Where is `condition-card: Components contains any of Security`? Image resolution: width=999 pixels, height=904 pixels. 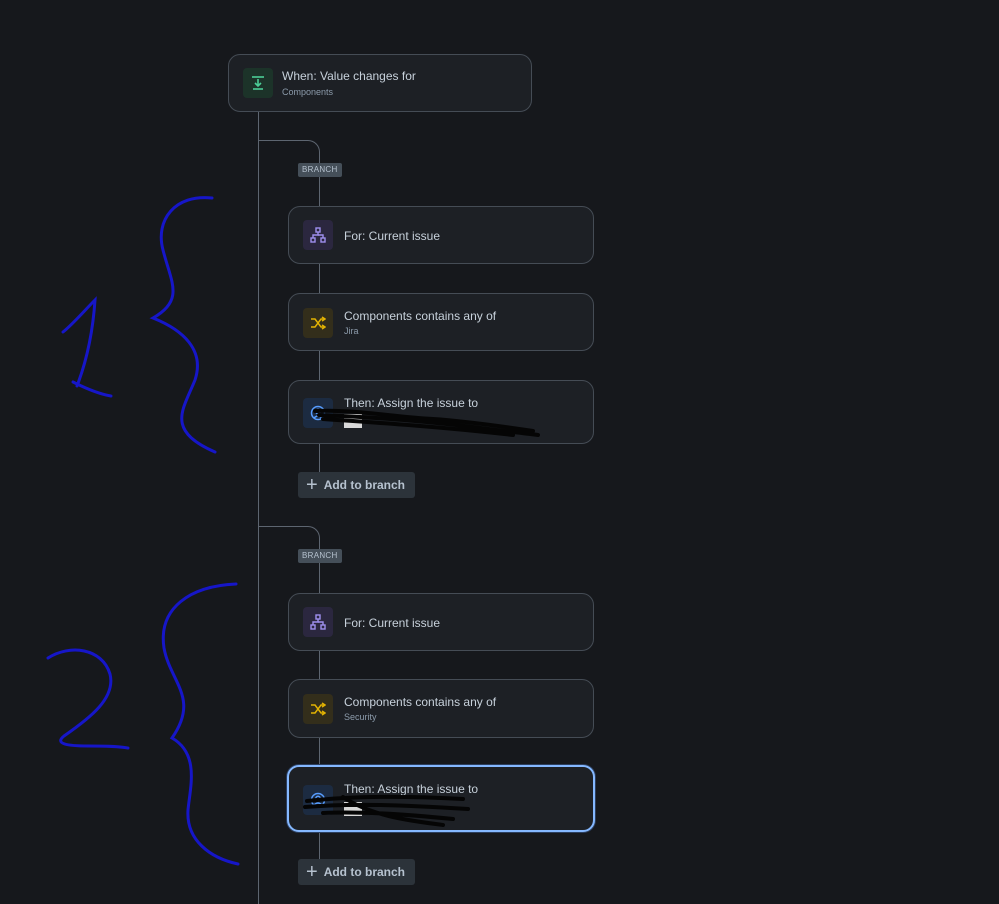
condition-card: Components contains any of Security is located at coordinates (441, 708).